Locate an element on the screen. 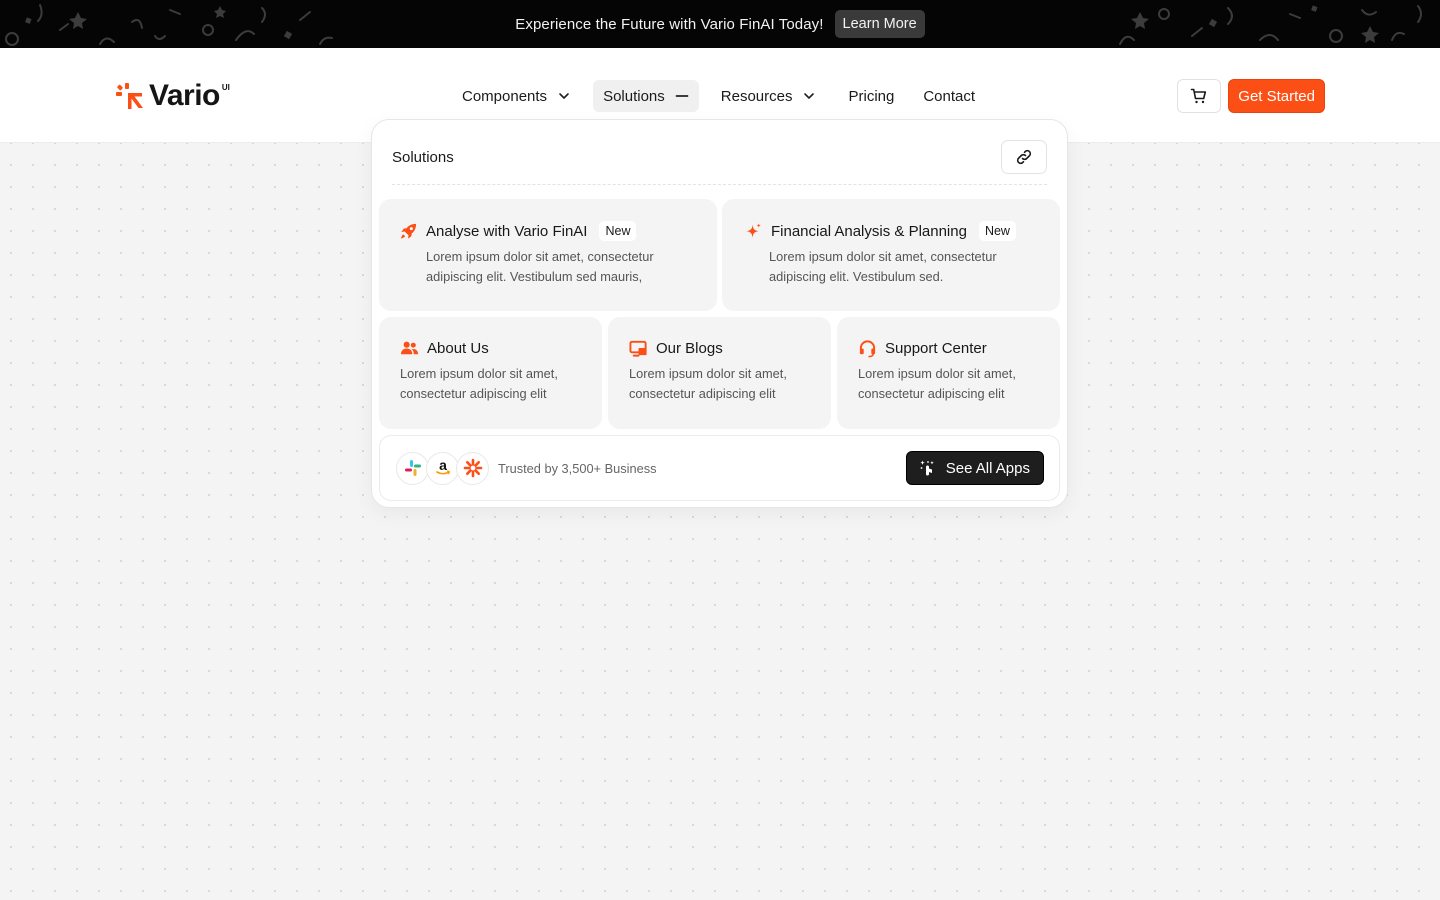 This screenshot has width=1440, height=900. nav-item-label: Solutions is located at coordinates (634, 96).